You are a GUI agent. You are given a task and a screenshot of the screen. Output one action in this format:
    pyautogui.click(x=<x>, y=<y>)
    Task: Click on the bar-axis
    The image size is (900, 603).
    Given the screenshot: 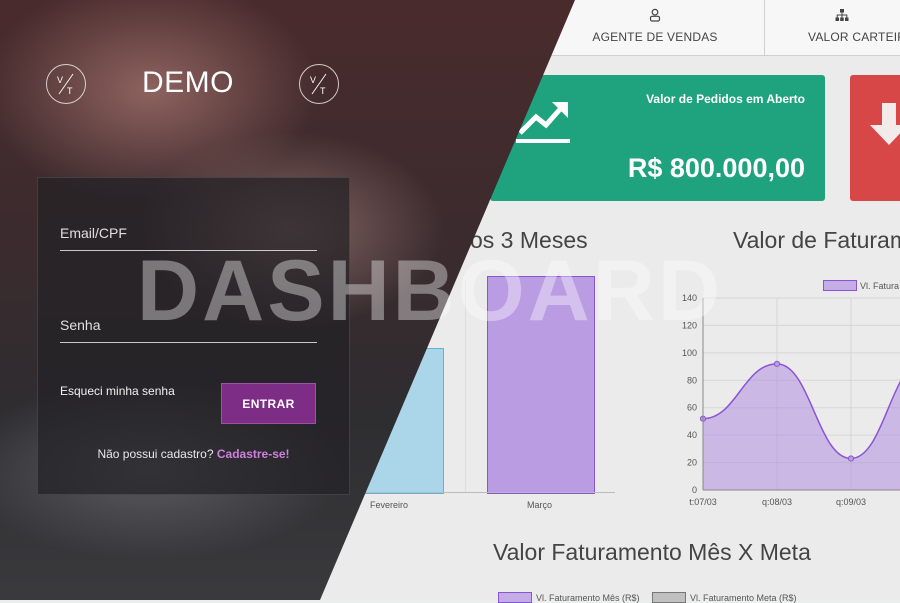 What is the action you would take?
    pyautogui.click(x=487, y=492)
    